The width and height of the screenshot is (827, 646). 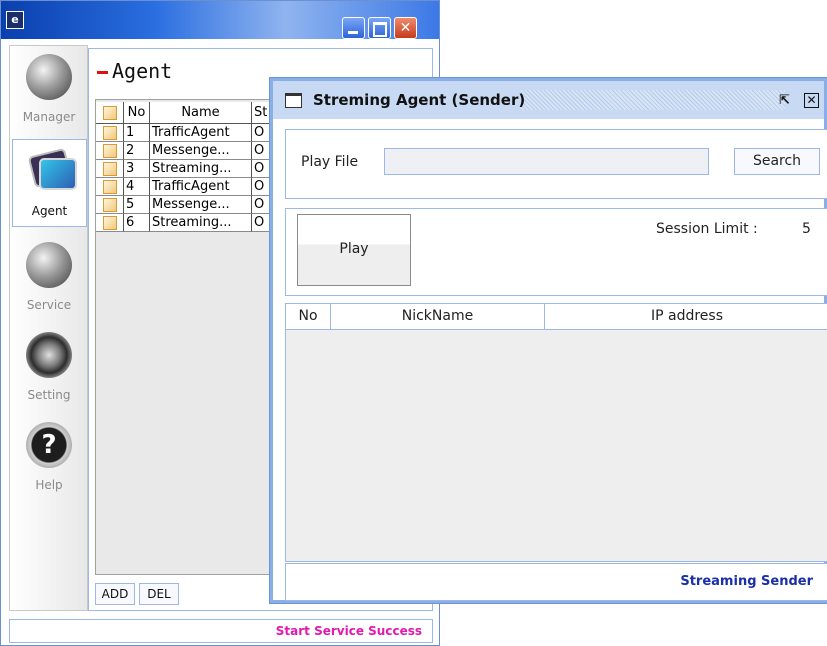 What do you see at coordinates (379, 28) in the screenshot?
I see `maximize-button` at bounding box center [379, 28].